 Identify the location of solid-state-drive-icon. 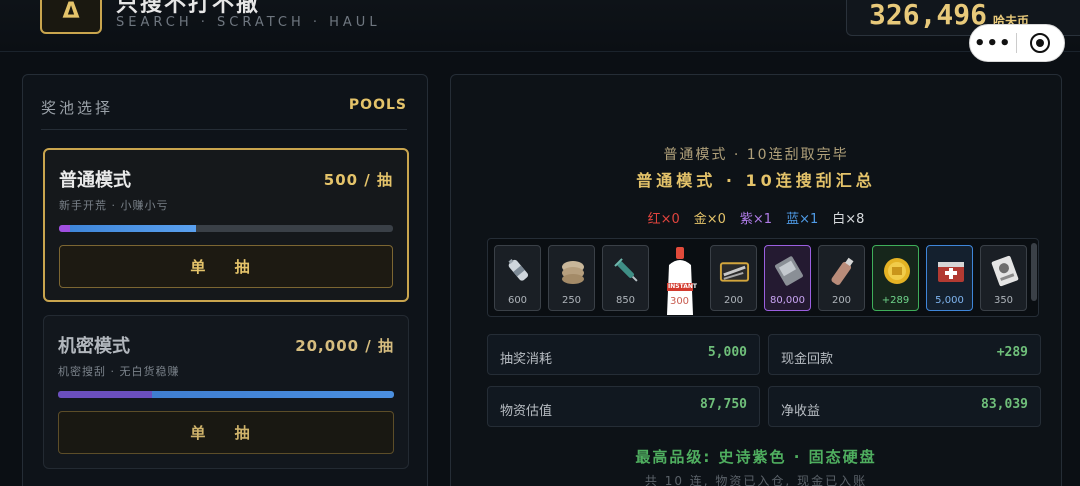
(788, 270).